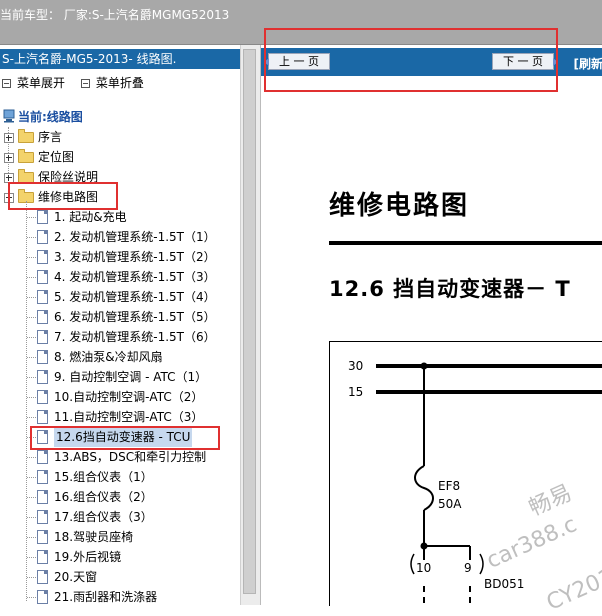 Image resolution: width=602 pixels, height=616 pixels. What do you see at coordinates (50, 137) in the screenshot?
I see `tree-folder-label: 序言` at bounding box center [50, 137].